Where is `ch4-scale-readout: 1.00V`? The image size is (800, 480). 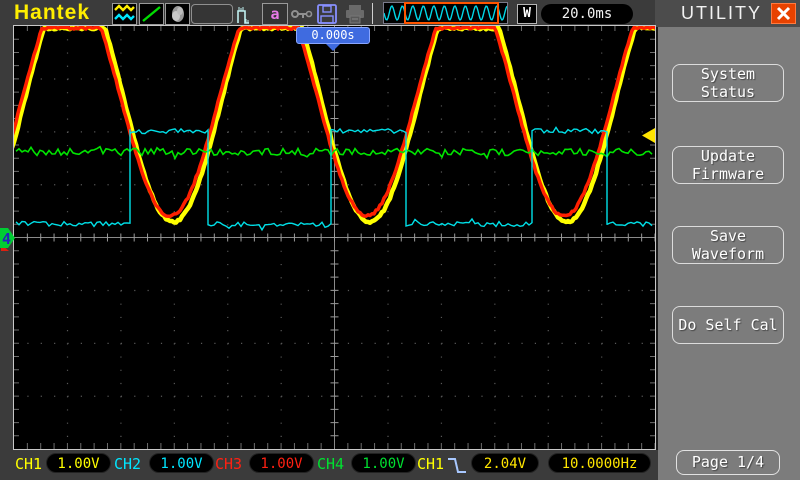 ch4-scale-readout: 1.00V is located at coordinates (383, 463).